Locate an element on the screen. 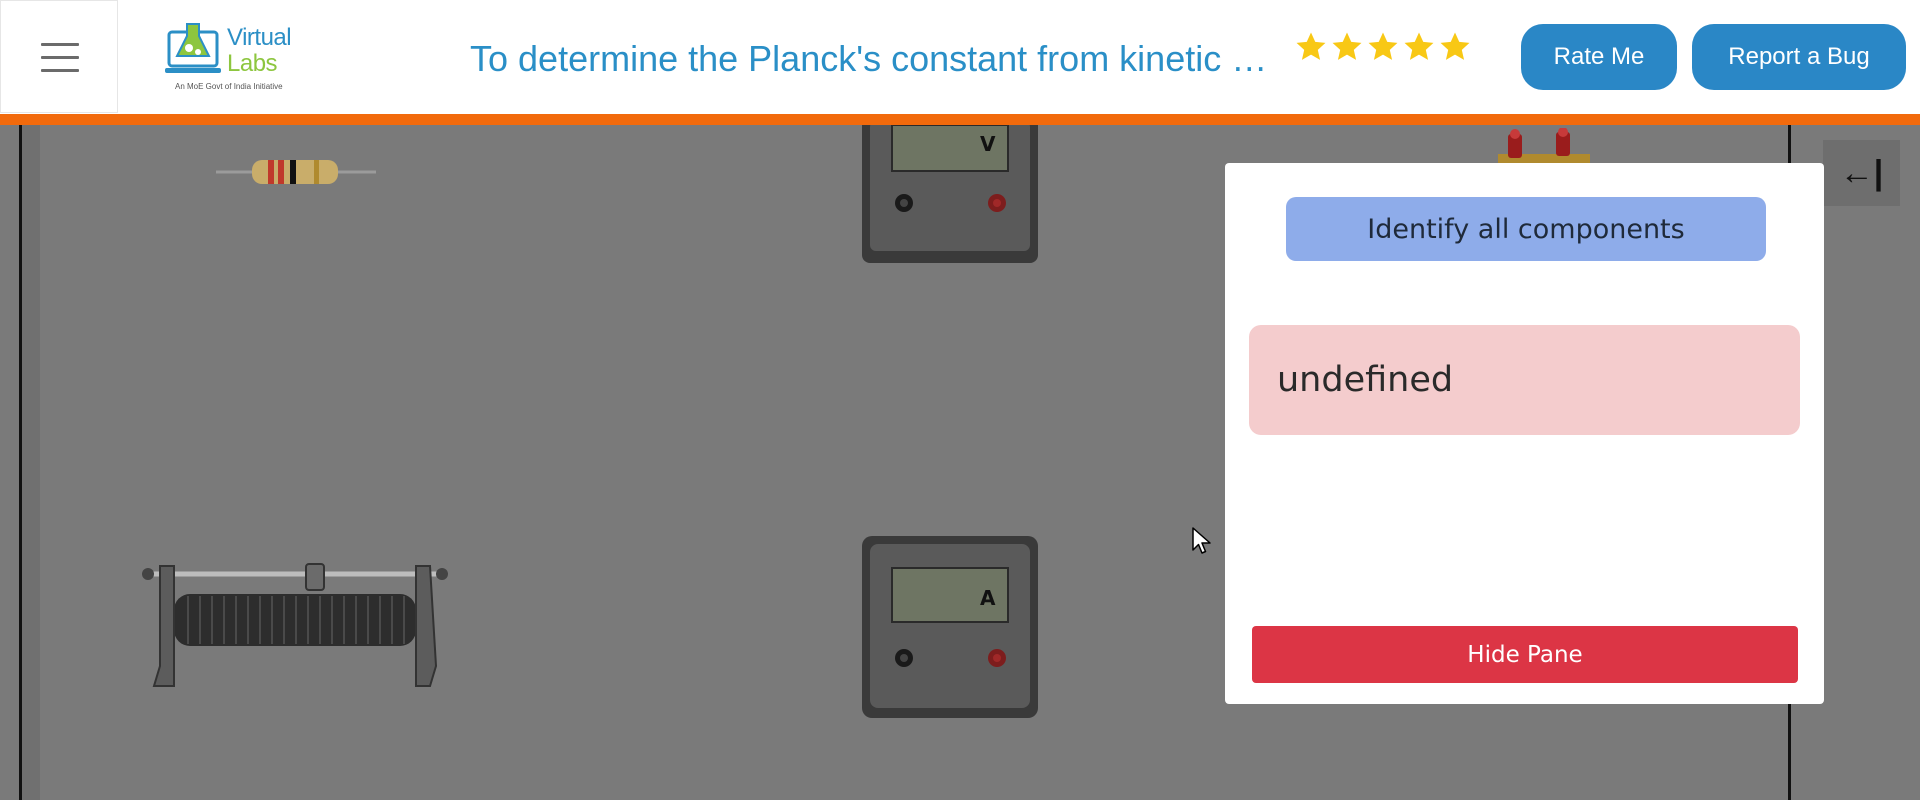 This screenshot has width=1920, height=800. report-bug-button: Report a Bug is located at coordinates (1799, 57).